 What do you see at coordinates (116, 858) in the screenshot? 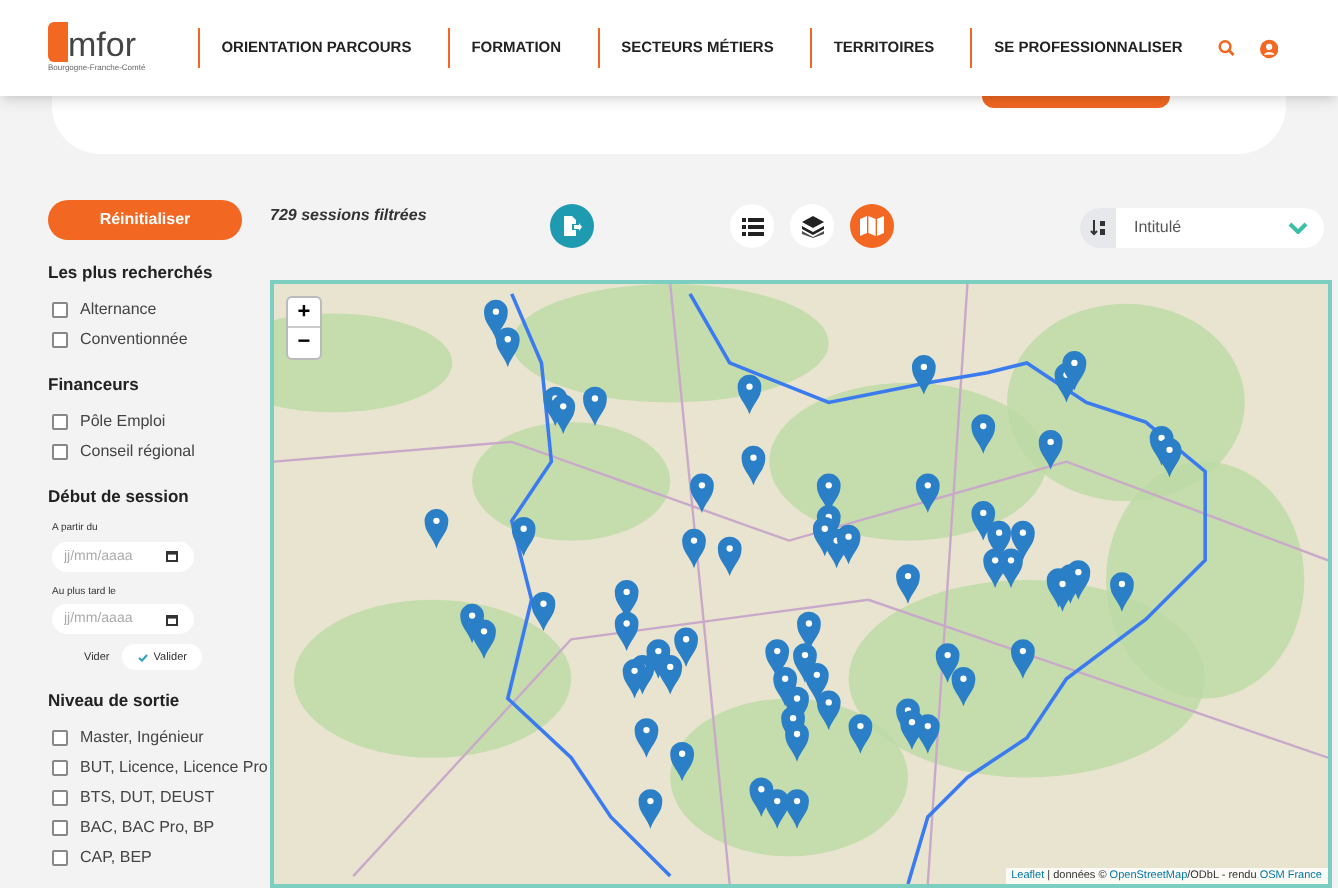
I see `checkbox-label: CAP, BEP` at bounding box center [116, 858].